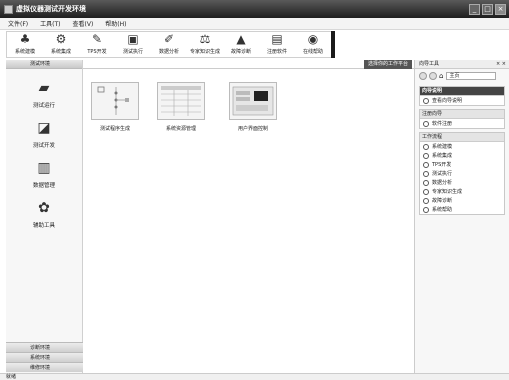 Image resolution: width=509 pixels, height=380 pixels. What do you see at coordinates (240, 52) in the screenshot?
I see `tool-label: 故障诊断` at bounding box center [240, 52].